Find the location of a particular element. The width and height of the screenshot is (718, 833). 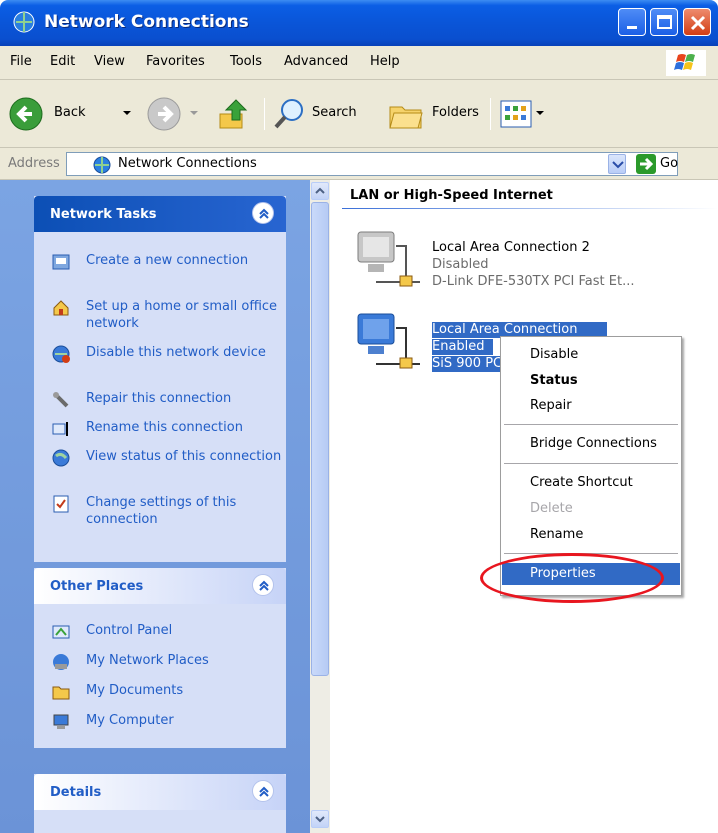

window-title: Network Connections is located at coordinates (146, 22).